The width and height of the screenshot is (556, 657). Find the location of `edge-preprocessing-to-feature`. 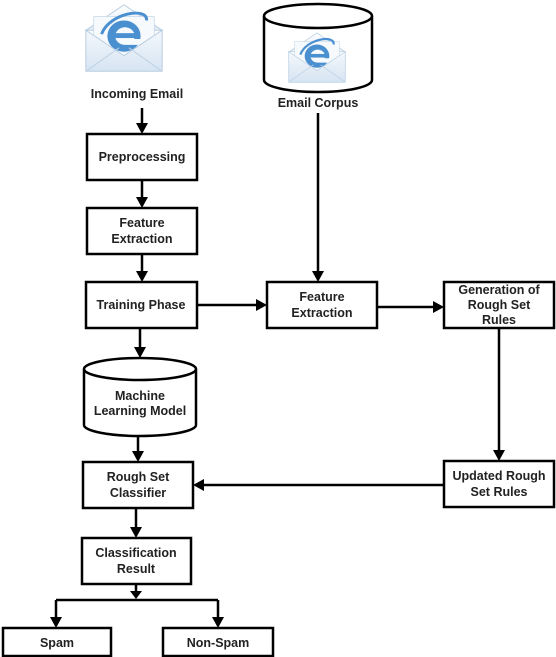

edge-preprocessing-to-feature is located at coordinates (142, 194).